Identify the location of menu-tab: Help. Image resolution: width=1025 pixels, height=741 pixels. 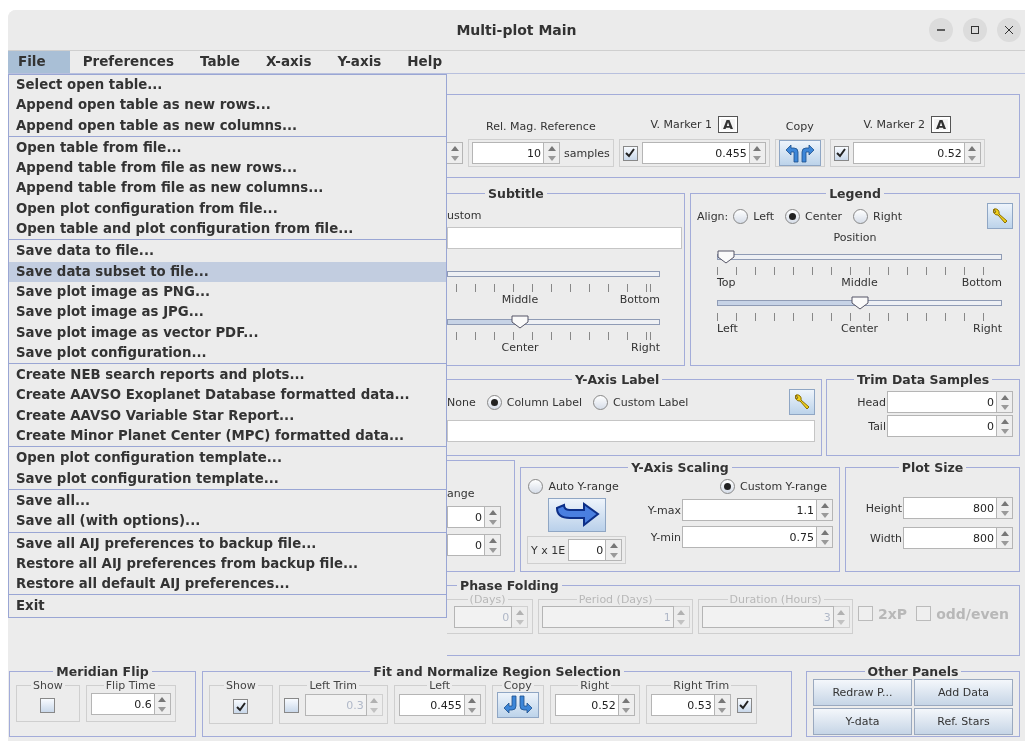
(425, 62).